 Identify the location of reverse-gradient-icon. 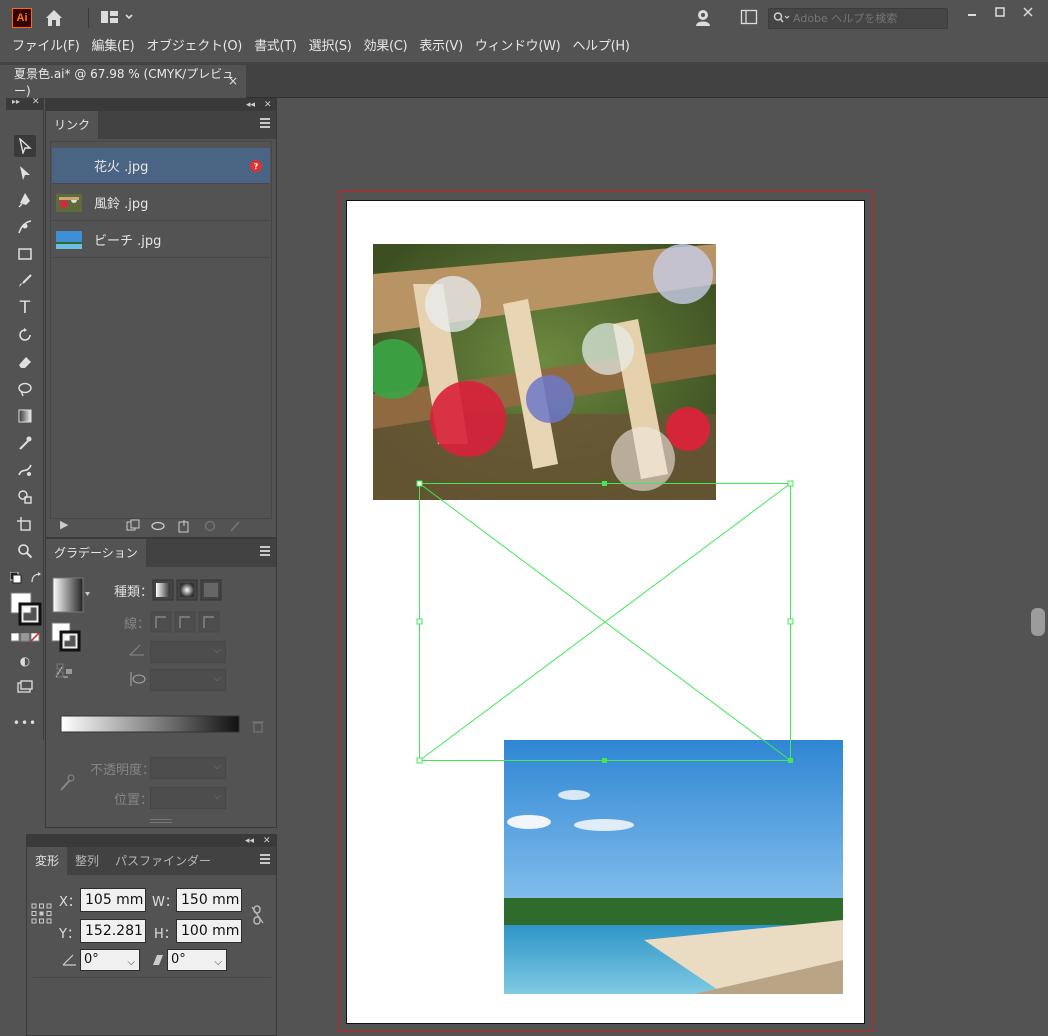
(66, 671).